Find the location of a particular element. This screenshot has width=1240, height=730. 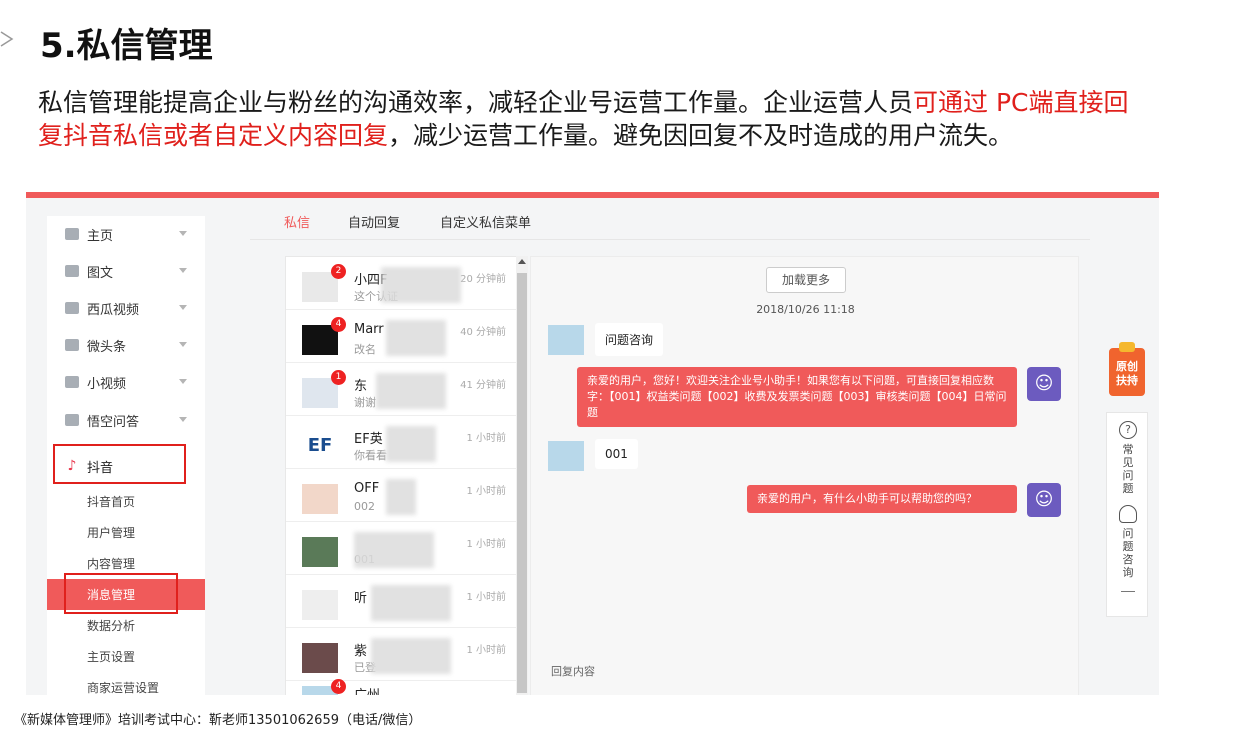

consult-button: 问题咨询 is located at coordinates (1128, 553).